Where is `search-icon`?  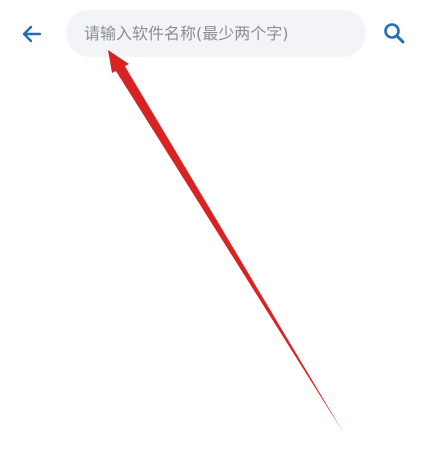
search-icon is located at coordinates (394, 33).